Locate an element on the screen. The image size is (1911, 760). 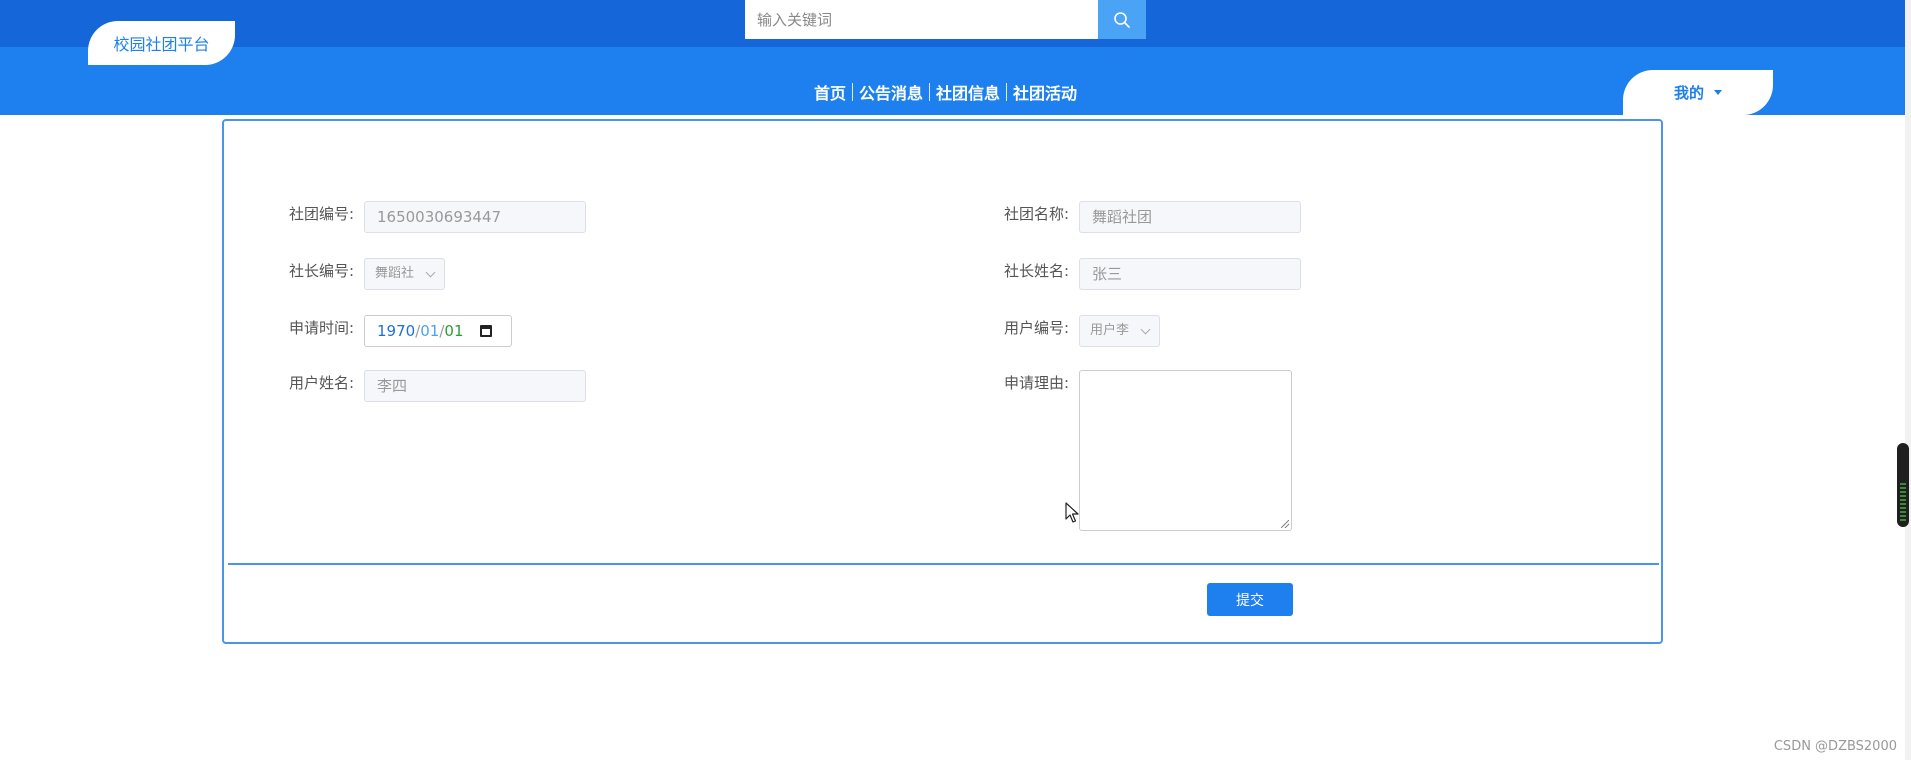
date-month: 01 is located at coordinates (430, 331).